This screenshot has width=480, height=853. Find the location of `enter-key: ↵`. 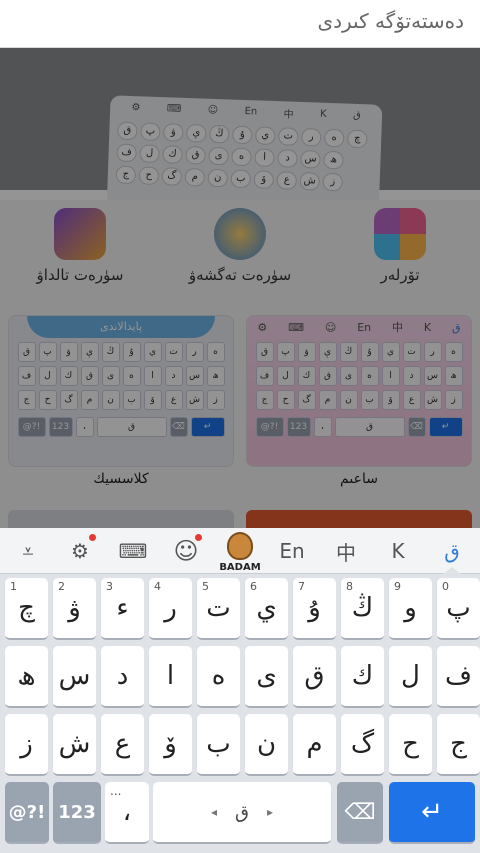

enter-key: ↵ is located at coordinates (432, 813).